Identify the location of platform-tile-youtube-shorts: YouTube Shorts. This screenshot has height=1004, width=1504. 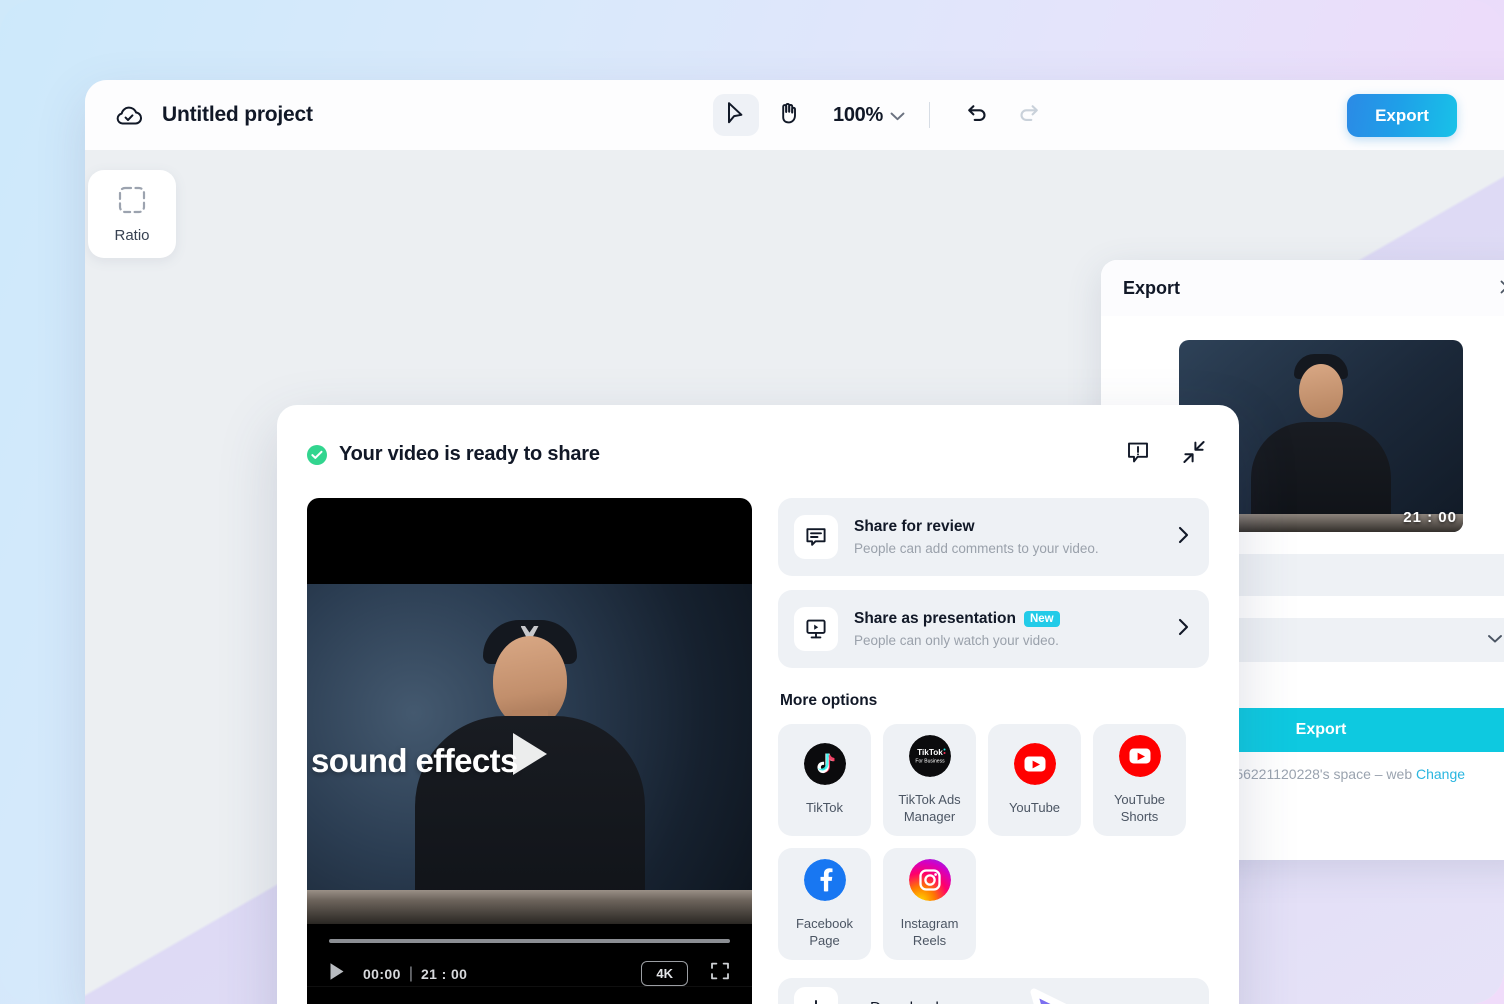
(1139, 780).